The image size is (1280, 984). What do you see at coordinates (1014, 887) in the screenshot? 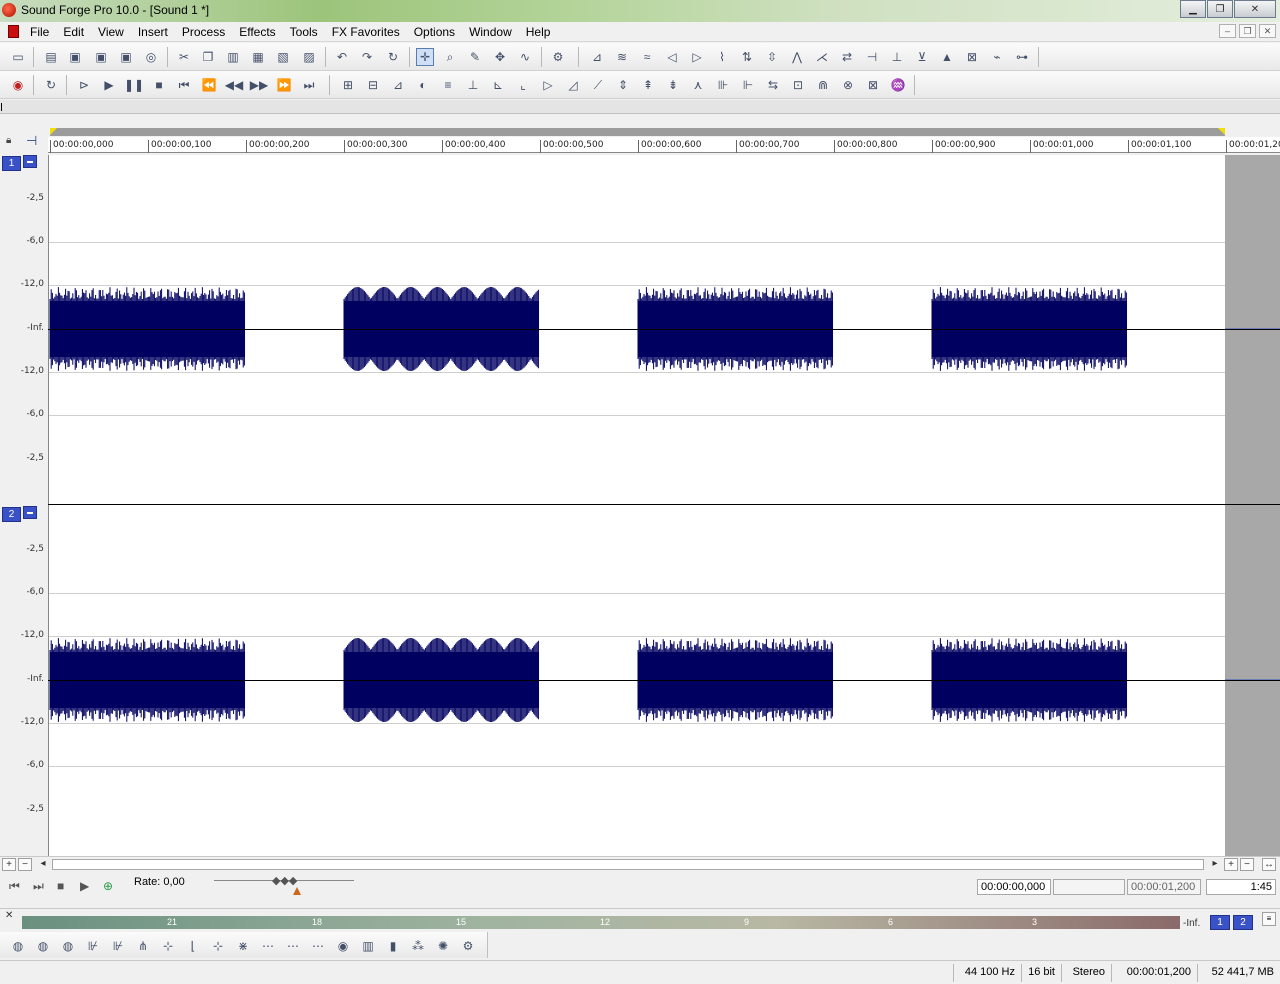
I see `cursor-position: 00:00:00,000` at bounding box center [1014, 887].